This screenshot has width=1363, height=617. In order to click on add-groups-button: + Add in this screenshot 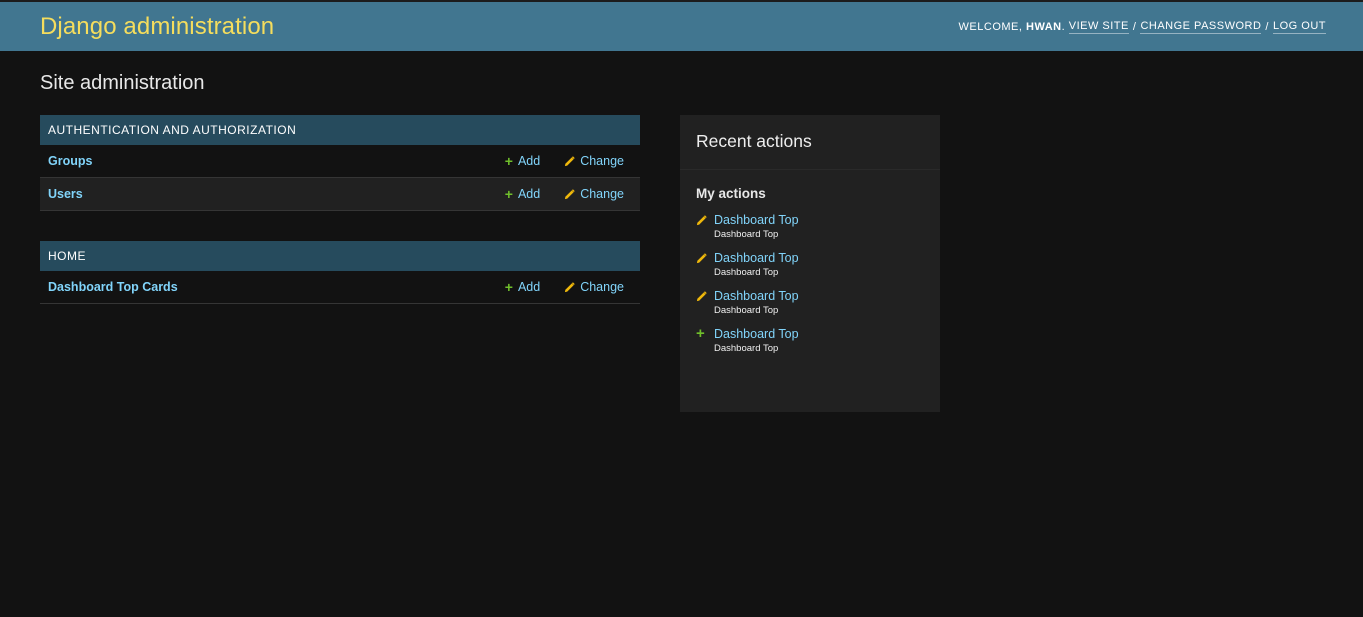, I will do `click(522, 160)`.